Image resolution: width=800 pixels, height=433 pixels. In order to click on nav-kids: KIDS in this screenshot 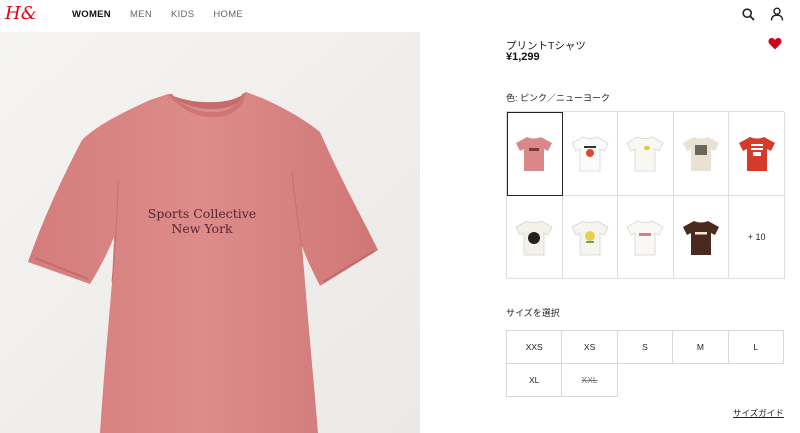, I will do `click(182, 14)`.